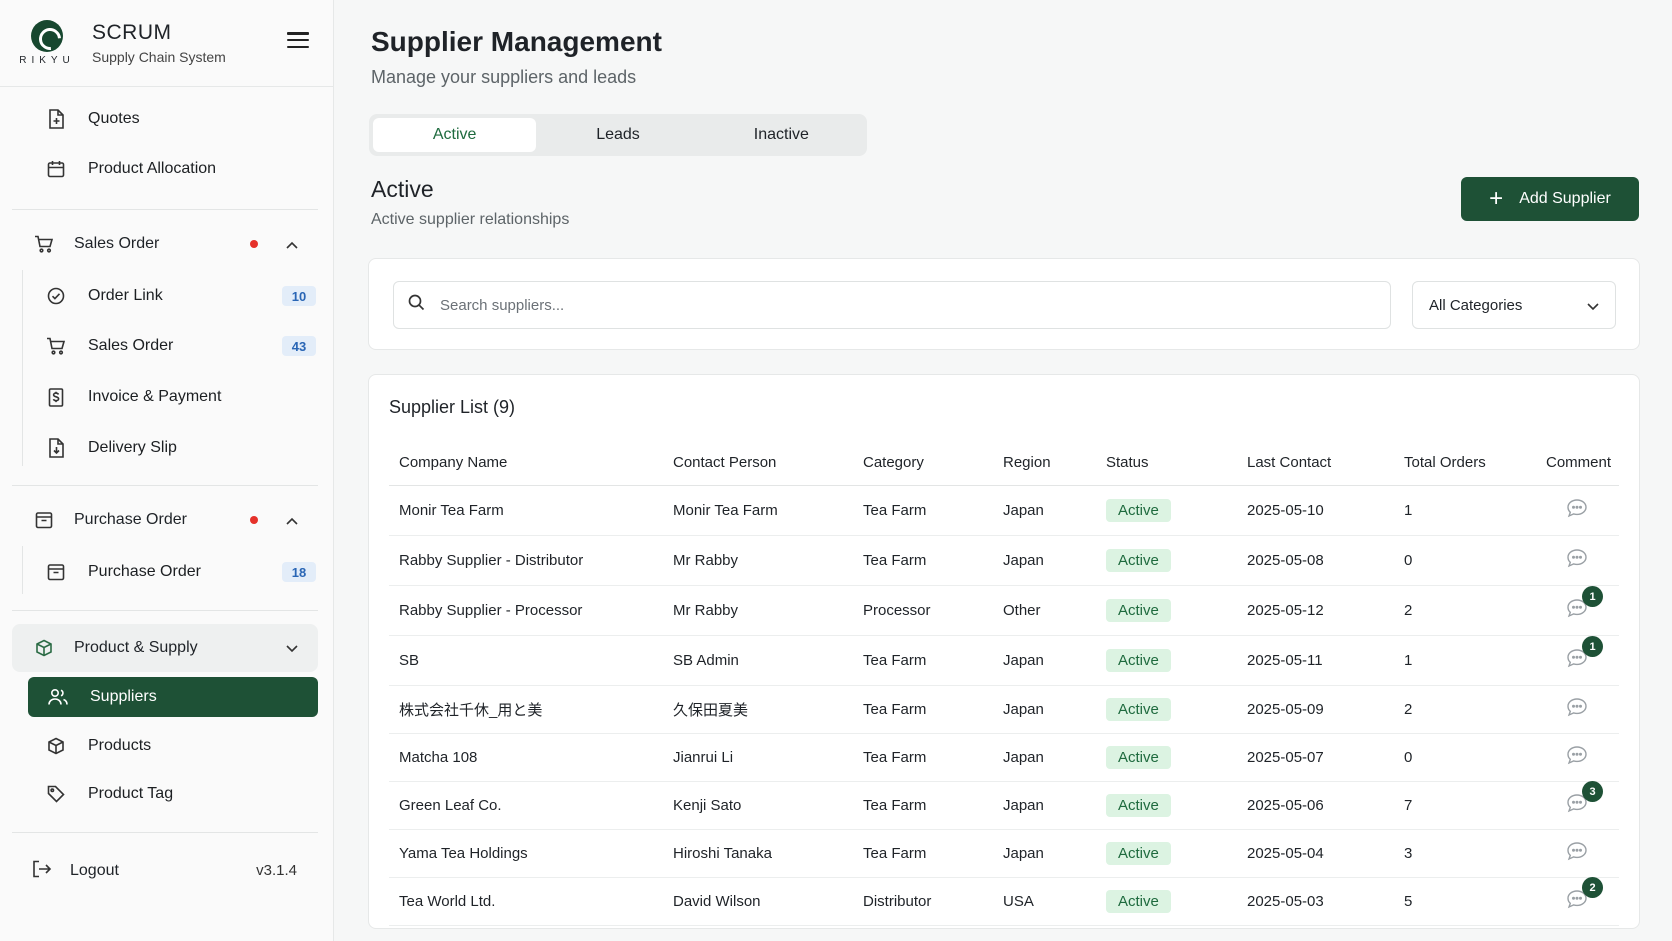  Describe the element at coordinates (1044, 610) in the screenshot. I see `region-cell: Other` at that location.